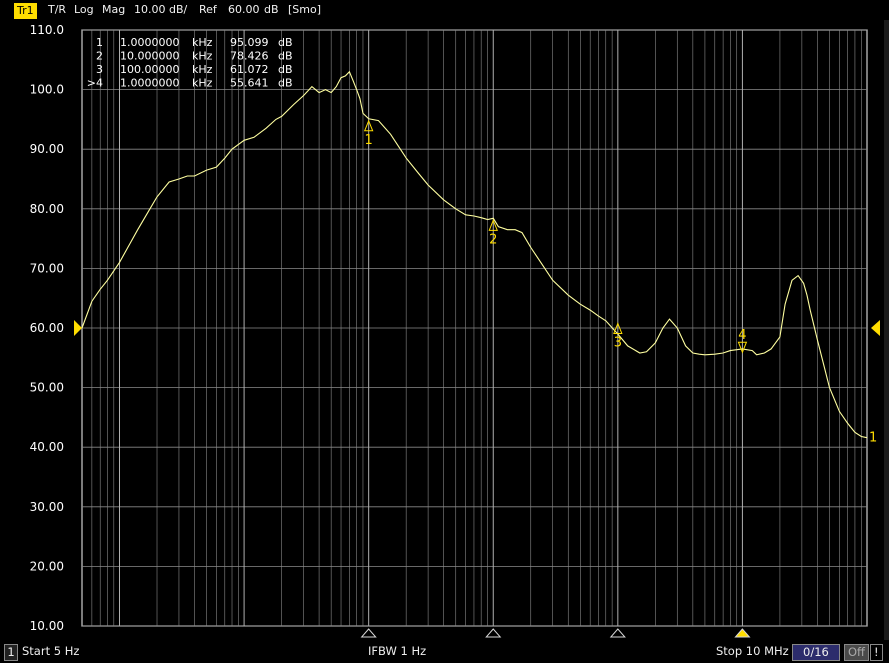 This screenshot has width=889, height=663. I want to click on y-tick-label: 110.0, so click(47, 30).